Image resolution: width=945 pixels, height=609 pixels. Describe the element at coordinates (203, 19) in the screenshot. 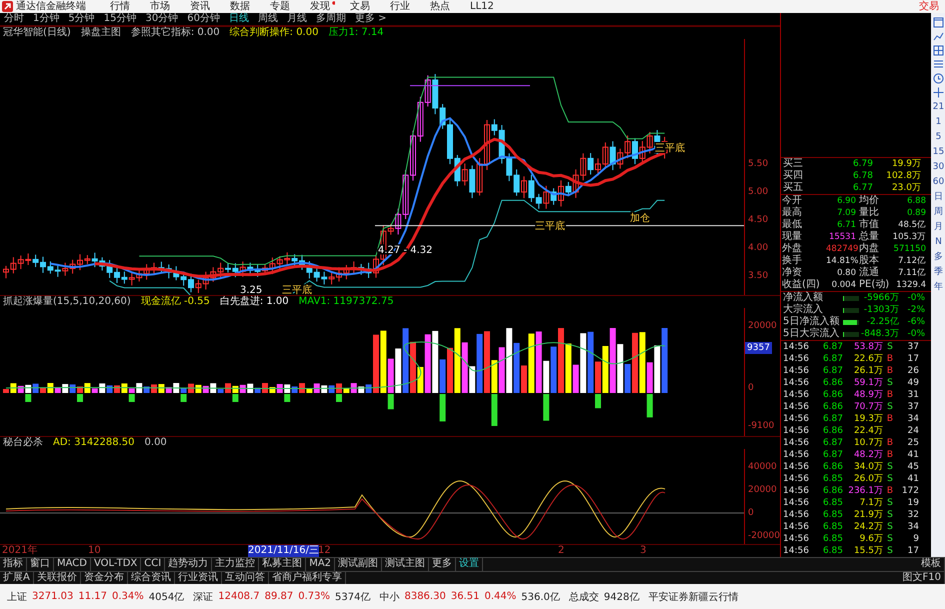

I see `period-tab: 60分钟` at that location.